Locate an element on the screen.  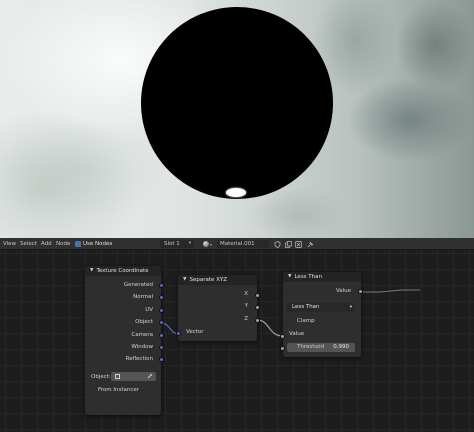
slot-value: Slot 1 is located at coordinates (172, 244).